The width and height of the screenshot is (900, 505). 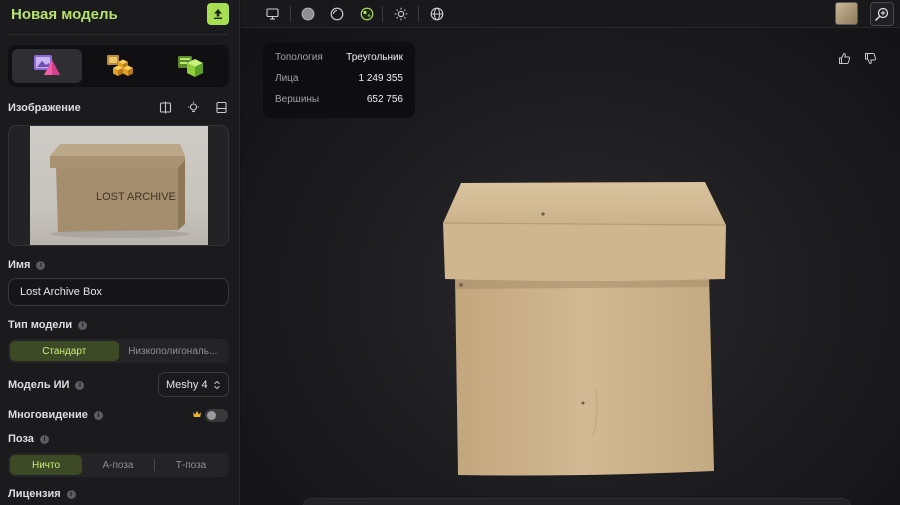 I want to click on clay-mode-button, so click(x=337, y=14).